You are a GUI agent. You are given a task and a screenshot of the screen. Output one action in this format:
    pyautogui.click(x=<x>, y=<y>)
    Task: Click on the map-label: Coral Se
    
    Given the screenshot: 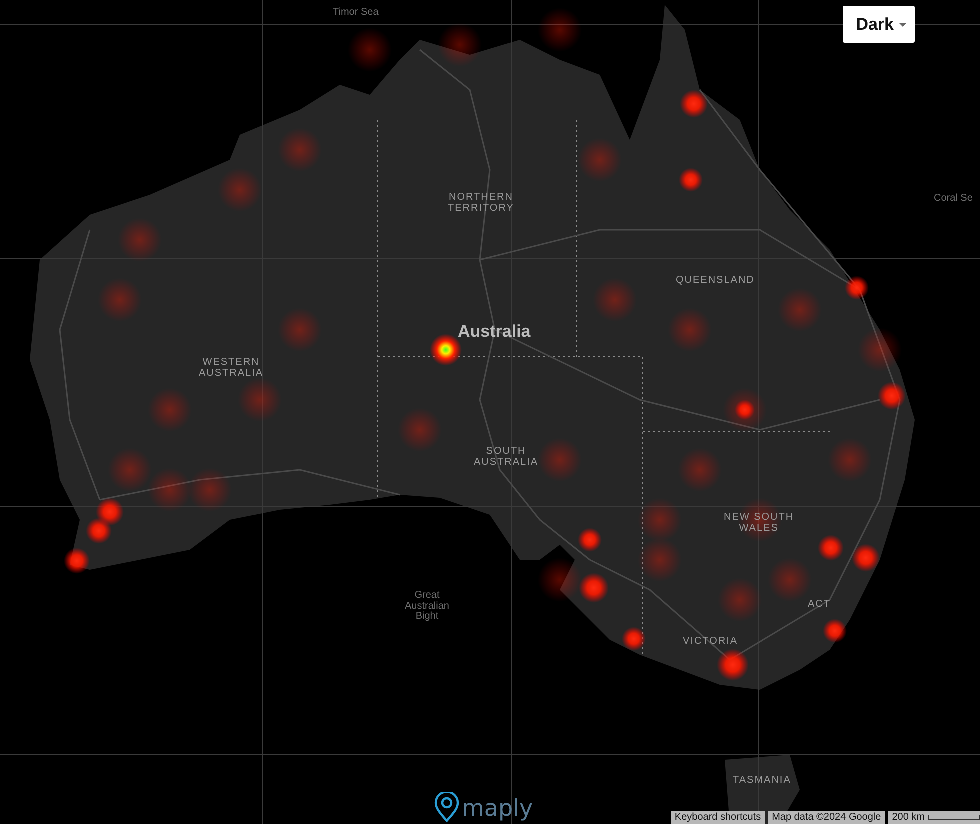 What is the action you would take?
    pyautogui.click(x=953, y=199)
    